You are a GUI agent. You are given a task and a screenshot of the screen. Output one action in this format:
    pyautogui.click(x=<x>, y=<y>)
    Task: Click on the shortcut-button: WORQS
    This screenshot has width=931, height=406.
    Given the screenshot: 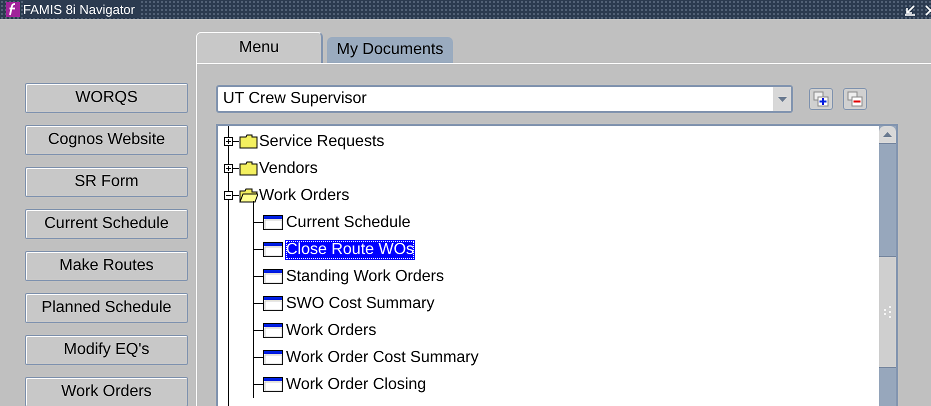 What is the action you would take?
    pyautogui.click(x=106, y=98)
    